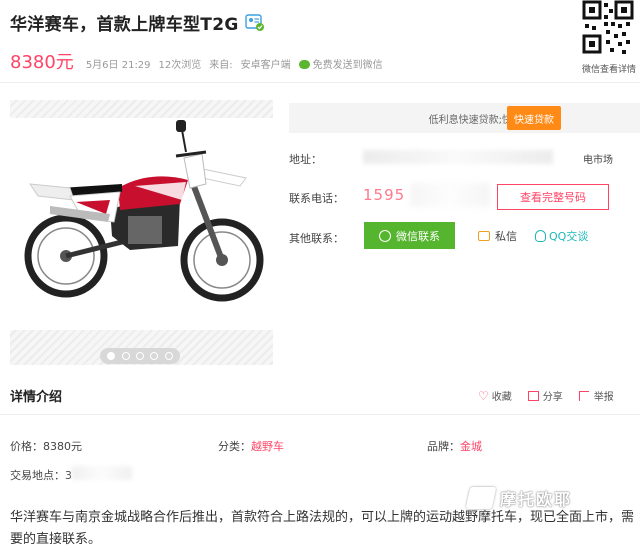 The height and width of the screenshot is (557, 640). Describe the element at coordinates (540, 236) in the screenshot. I see `qq-icon` at that location.